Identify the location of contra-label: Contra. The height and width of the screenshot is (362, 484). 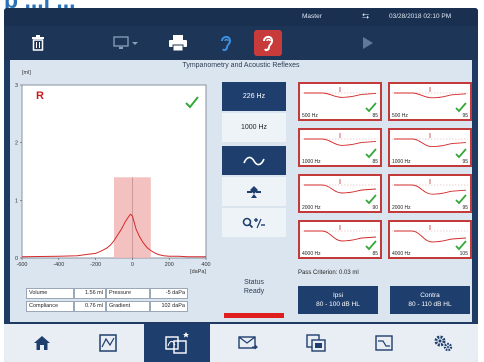
(430, 295).